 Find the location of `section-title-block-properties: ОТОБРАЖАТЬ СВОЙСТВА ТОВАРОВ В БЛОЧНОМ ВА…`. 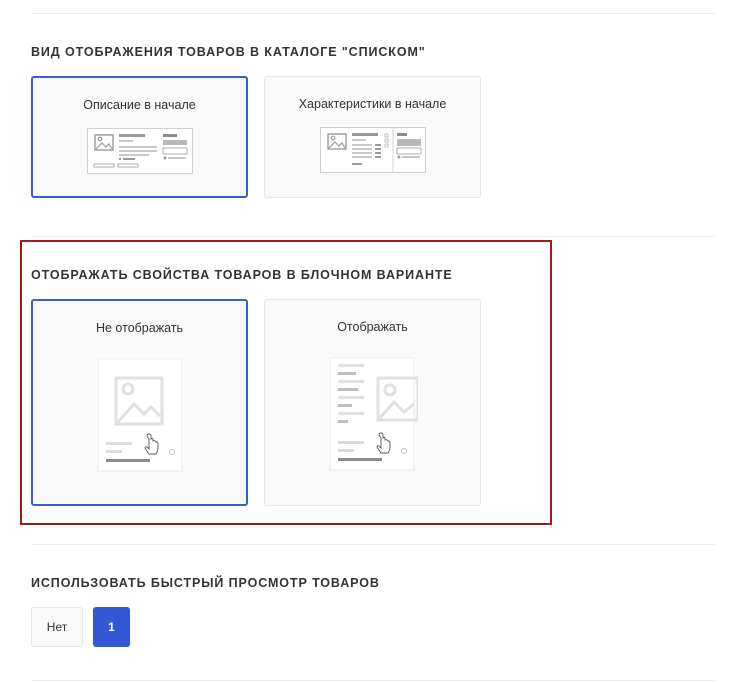

section-title-block-properties: ОТОБРАЖАТЬ СВОЙСТВА ТОВАРОВ В БЛОЧНОМ ВА… is located at coordinates (242, 275).